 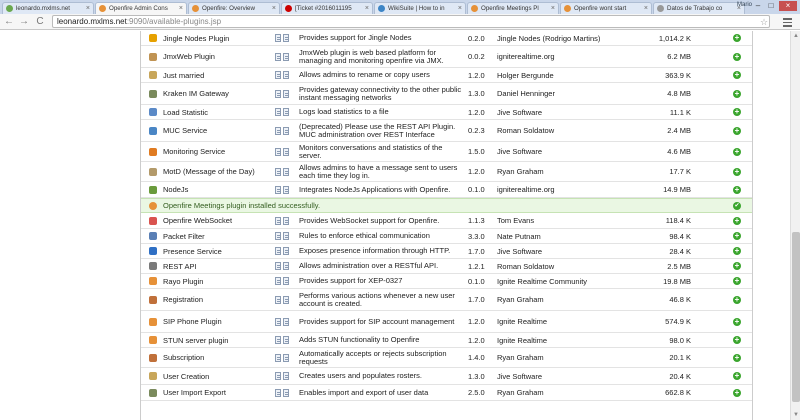 I want to click on forward-button: →, so click(x=24, y=22).